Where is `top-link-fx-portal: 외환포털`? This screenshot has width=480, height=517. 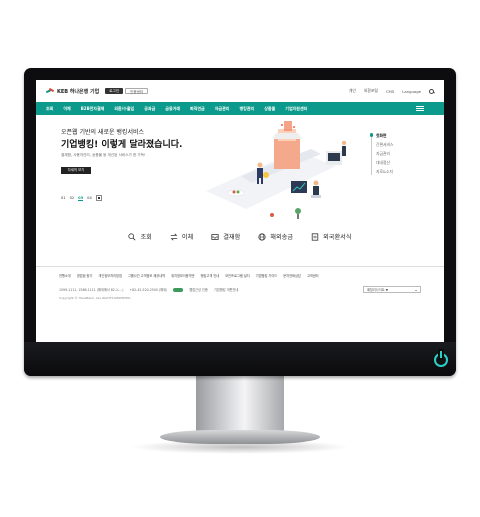 top-link-fx-portal: 외환포털 is located at coordinates (371, 91).